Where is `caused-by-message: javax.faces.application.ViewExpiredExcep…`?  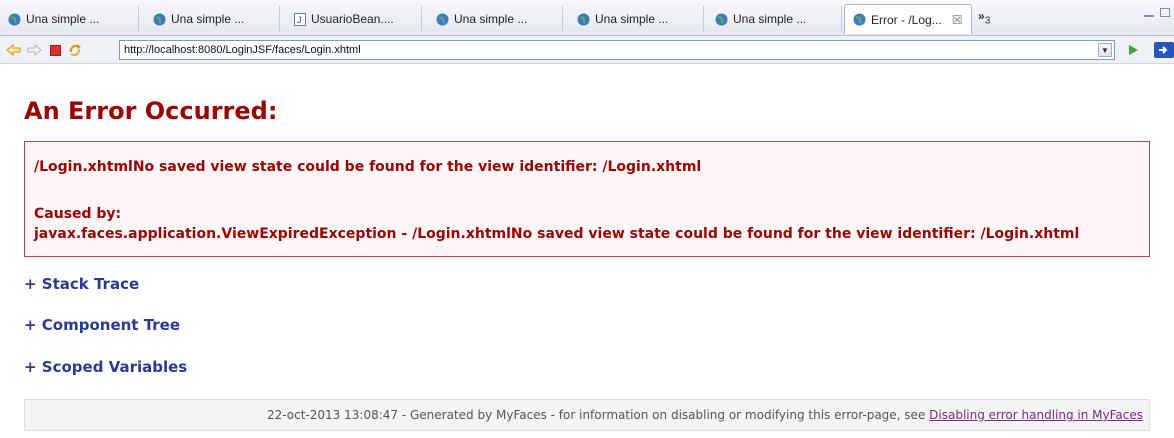
caused-by-message: javax.faces.application.ViewExpiredExcep… is located at coordinates (557, 234).